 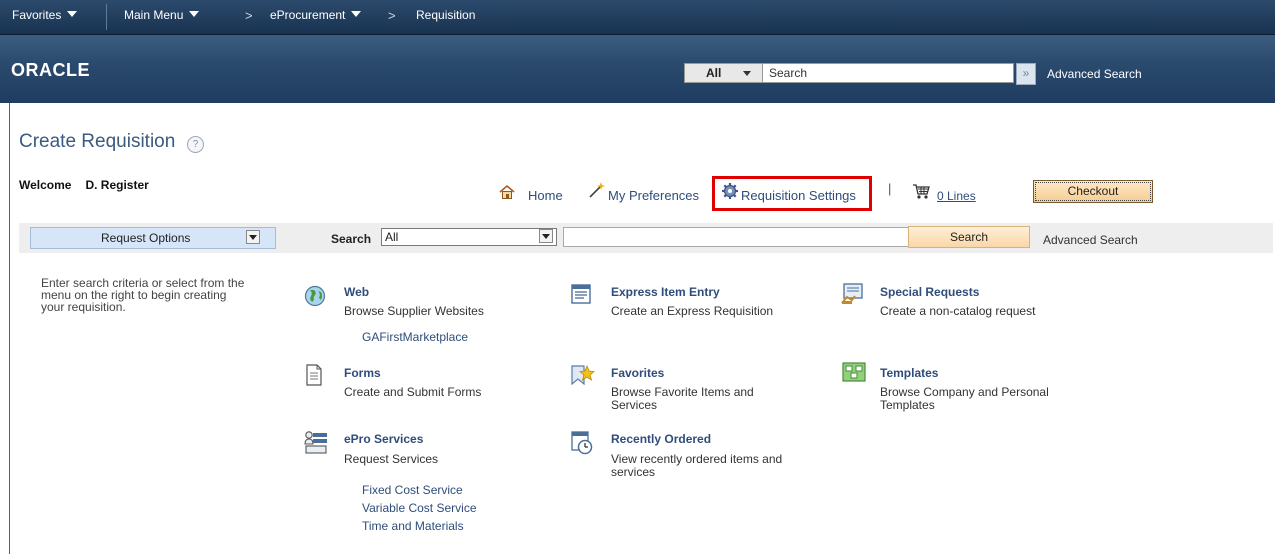 I want to click on nav-main-menu: Main Menu, so click(x=162, y=15).